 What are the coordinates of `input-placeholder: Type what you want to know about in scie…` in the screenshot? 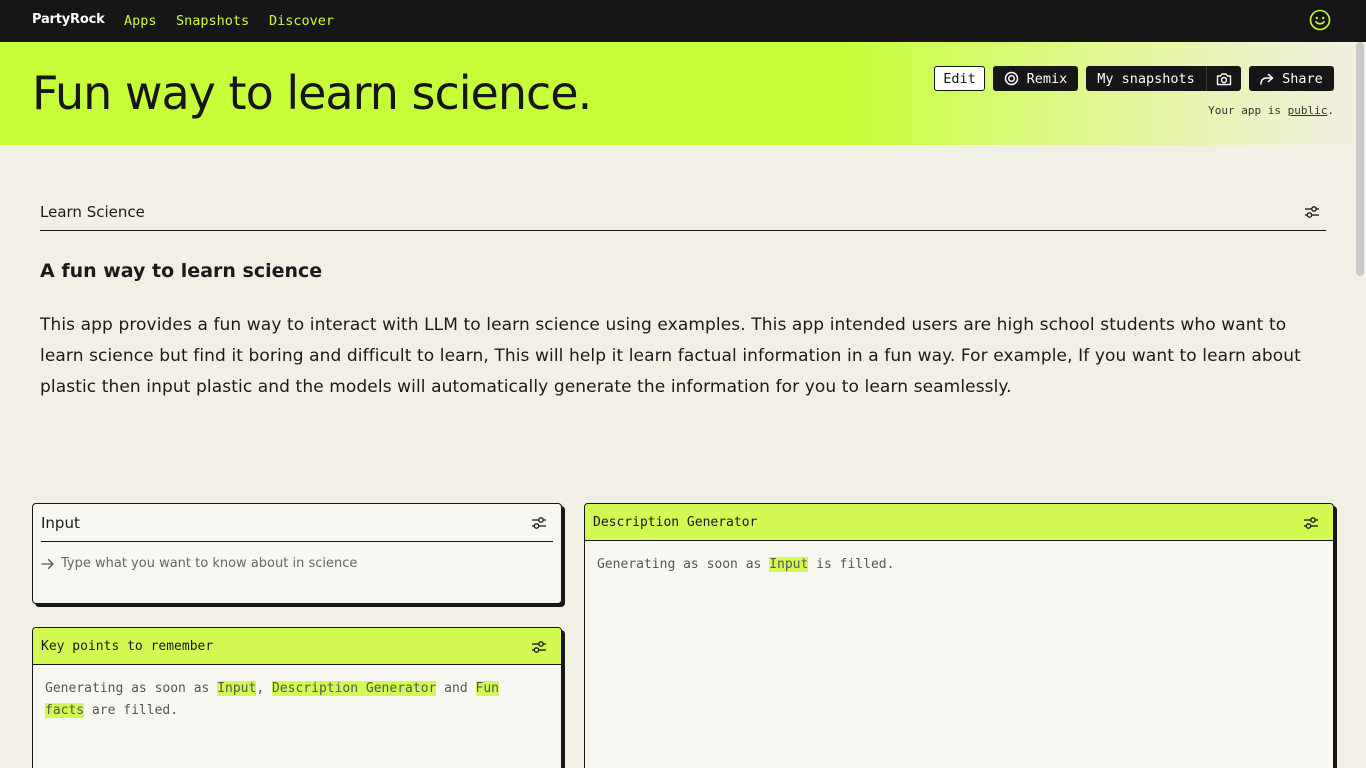 It's located at (209, 563).